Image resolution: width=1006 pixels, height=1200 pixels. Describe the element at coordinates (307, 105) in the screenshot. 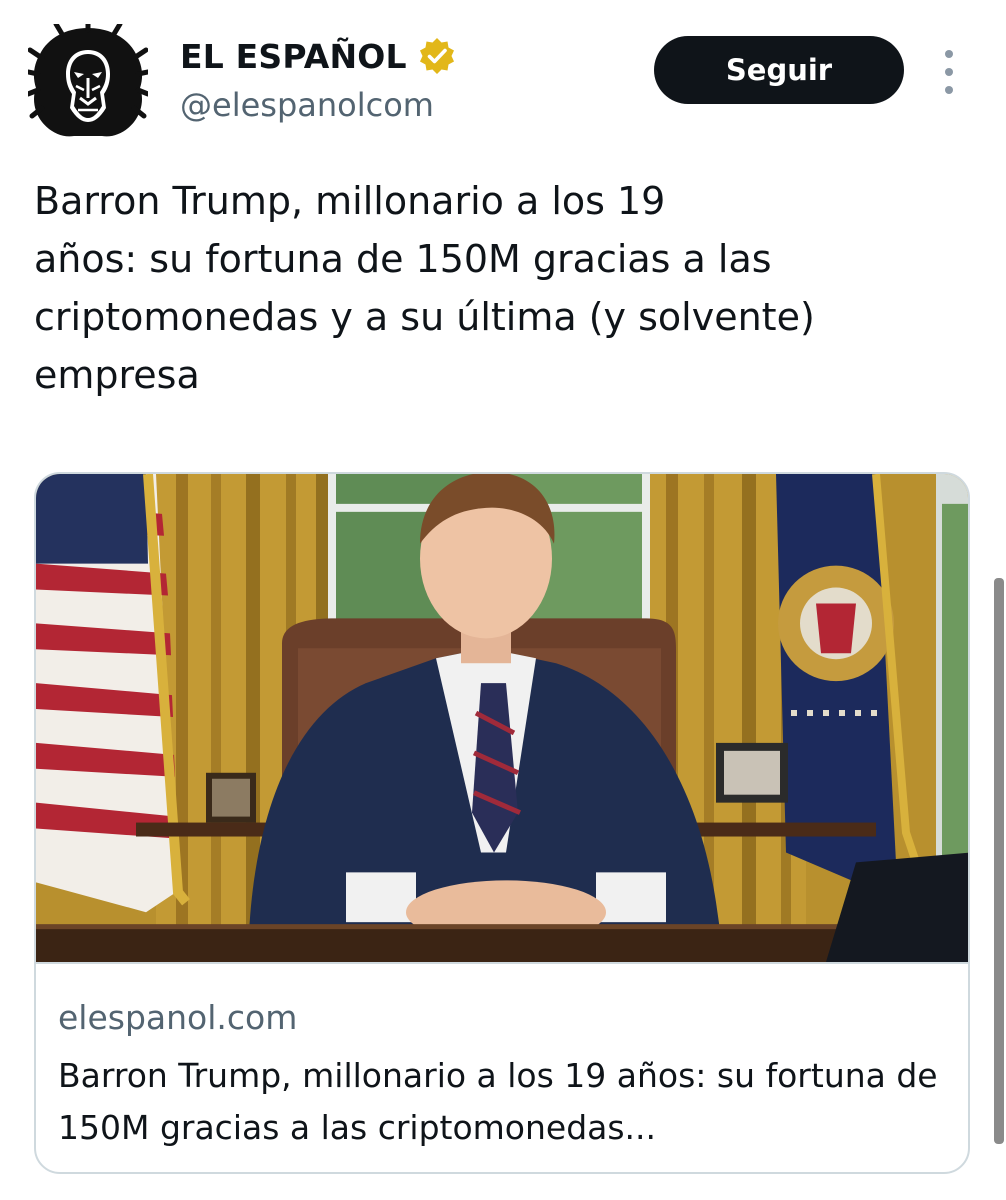

I see `handle: @elespanolcom` at that location.